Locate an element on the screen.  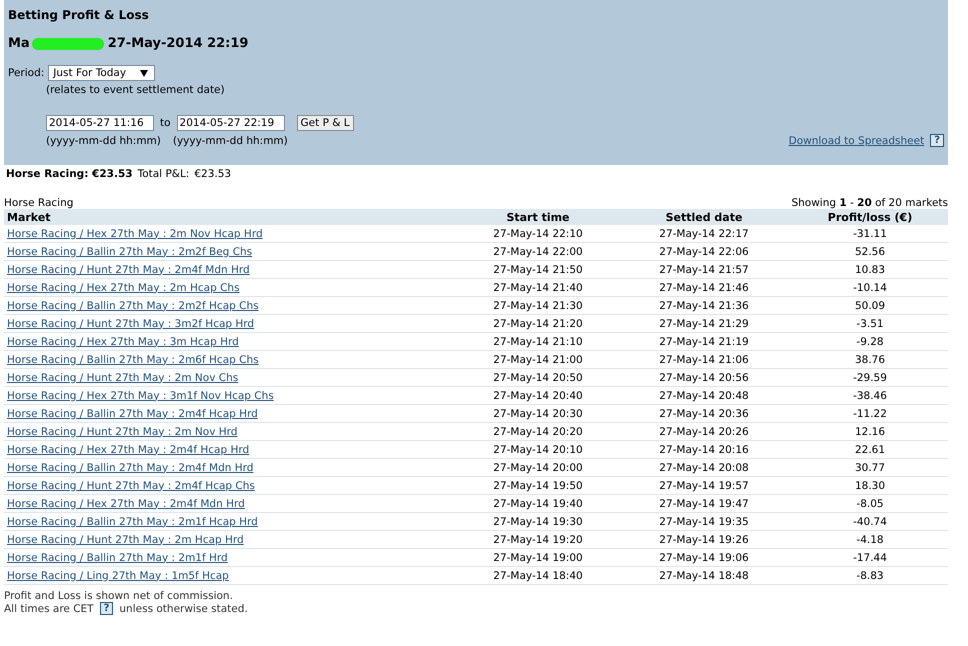
get-pl-button: Get P & L is located at coordinates (325, 123).